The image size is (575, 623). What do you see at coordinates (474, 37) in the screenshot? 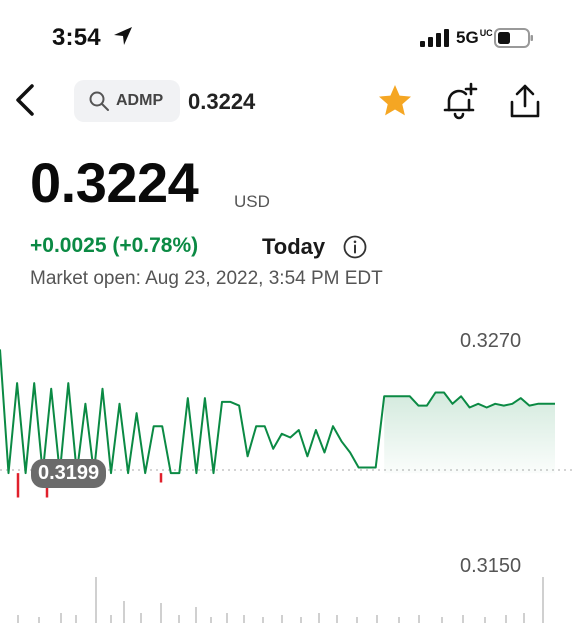
I see `network-type: 5GUC` at bounding box center [474, 37].